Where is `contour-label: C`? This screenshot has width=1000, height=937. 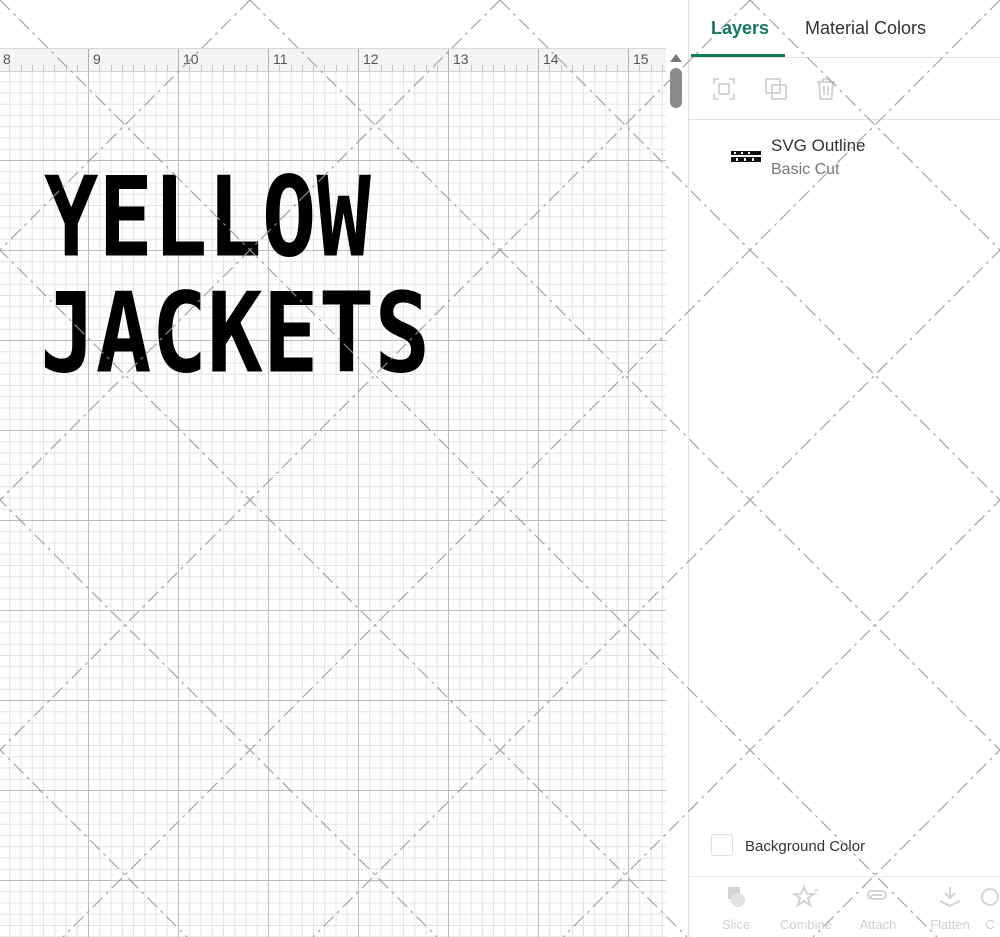
contour-label: C is located at coordinates (990, 924).